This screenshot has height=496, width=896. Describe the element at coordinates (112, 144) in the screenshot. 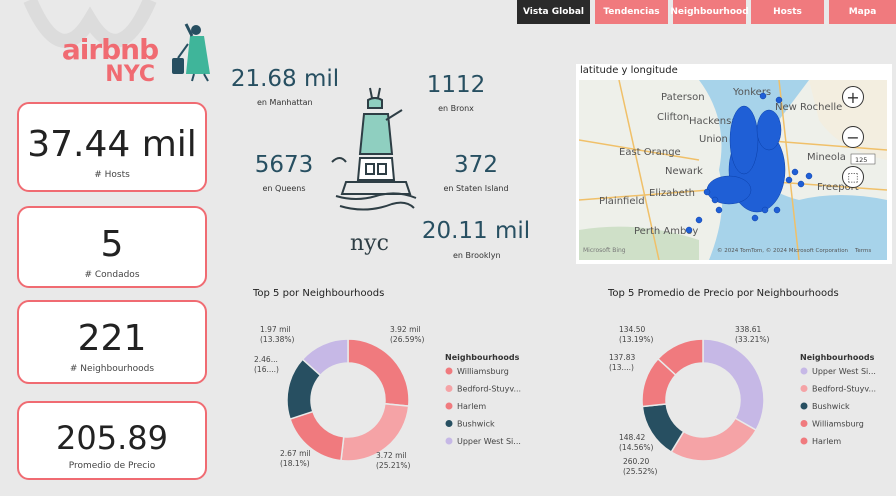

I see `kpi-hosts-value: 37.44 mil` at that location.